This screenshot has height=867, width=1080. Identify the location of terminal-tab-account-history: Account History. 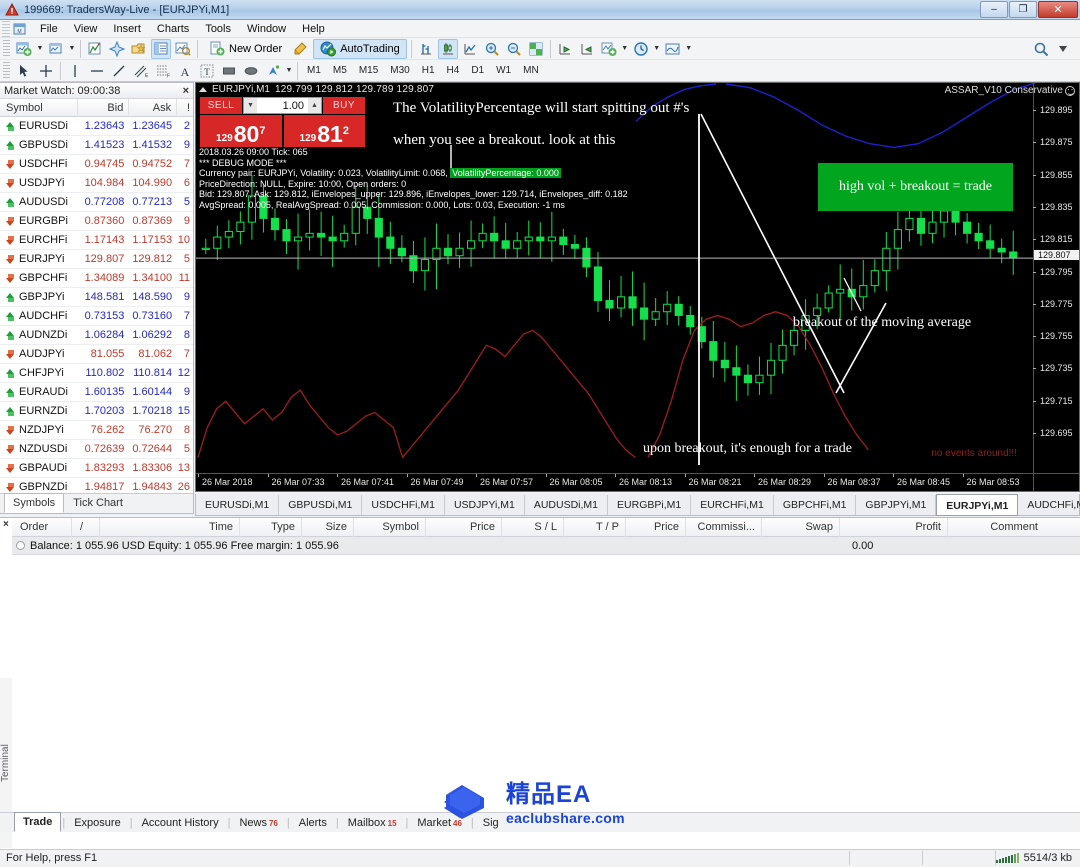
(180, 823).